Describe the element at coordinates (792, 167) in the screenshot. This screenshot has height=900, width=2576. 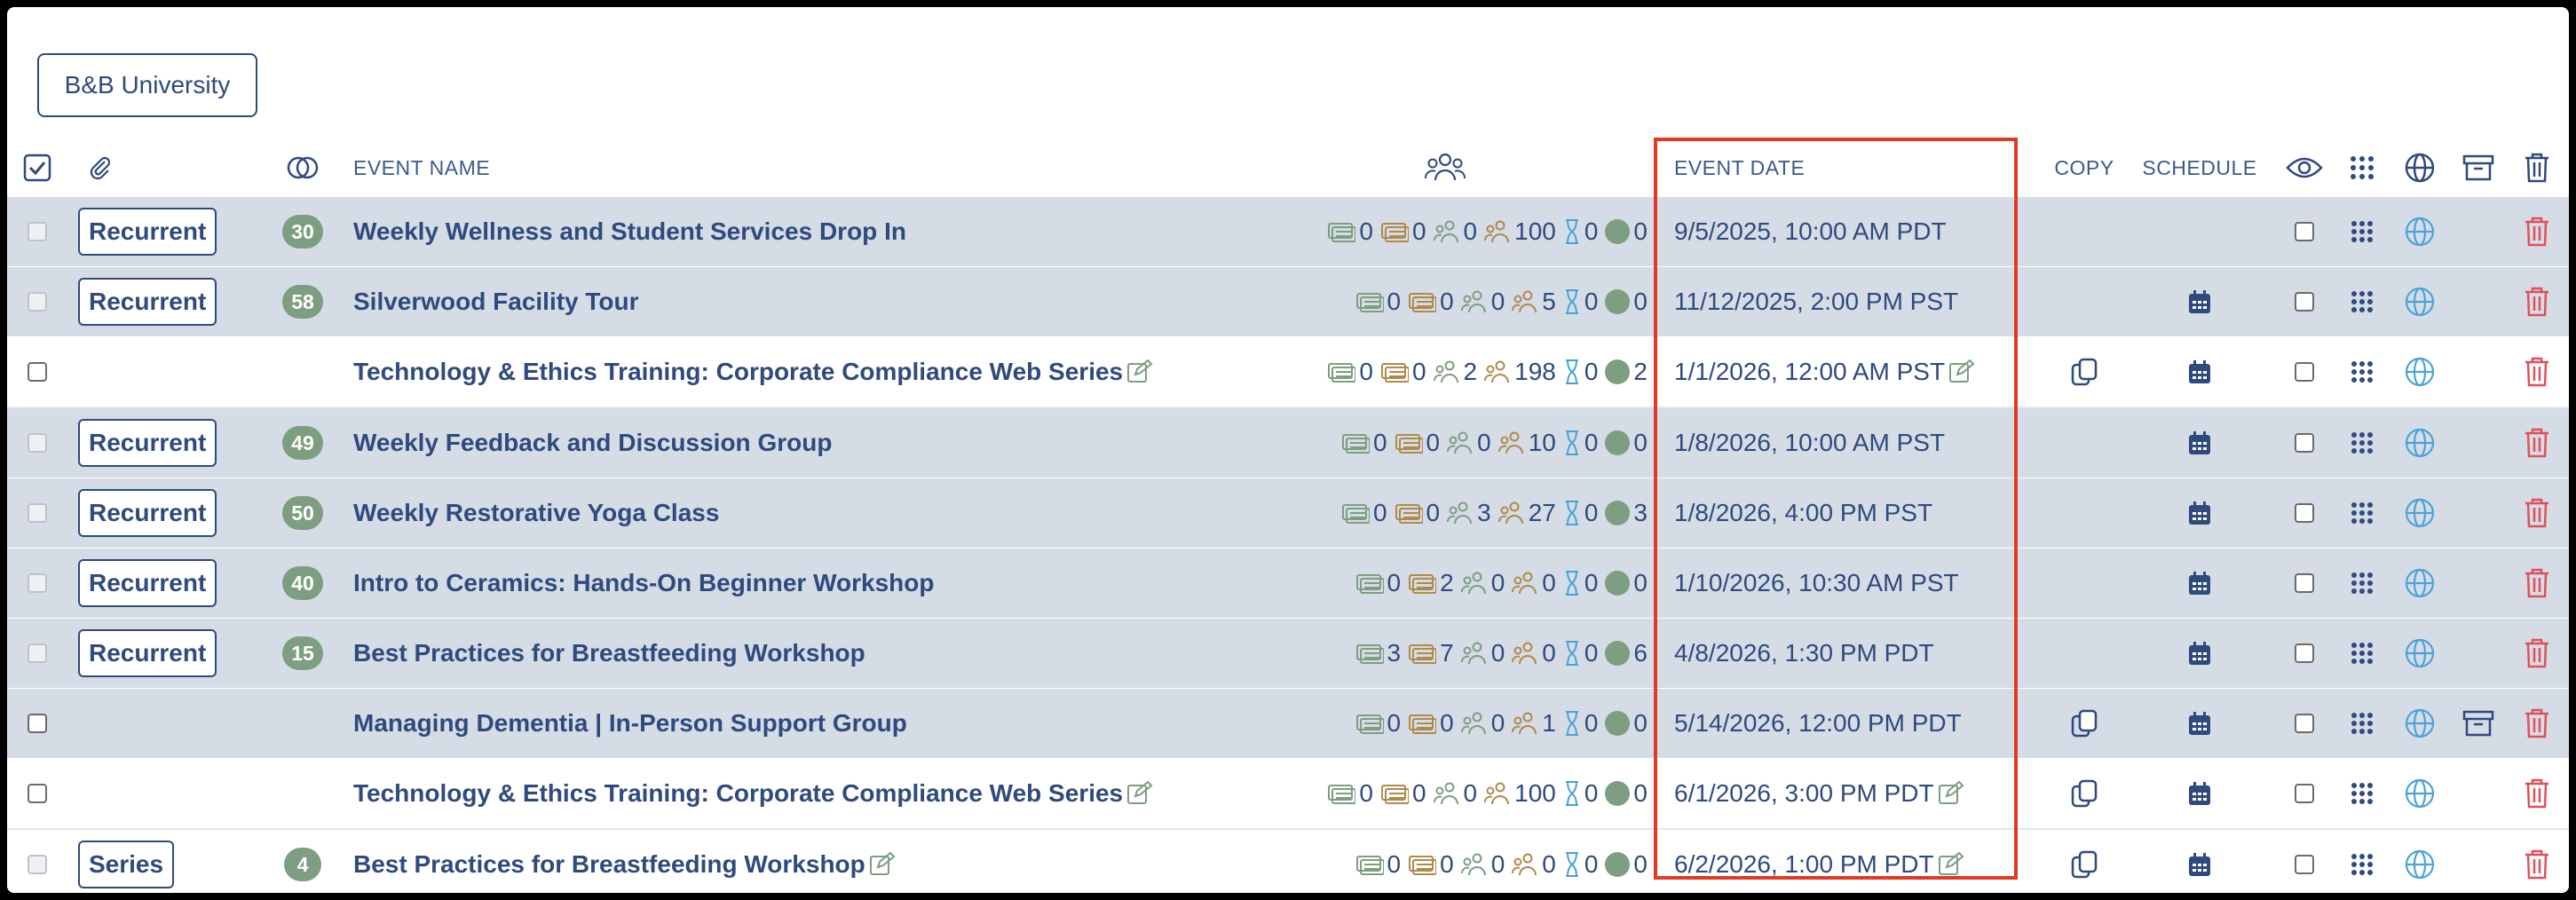
I see `event-name-header: EVENT NAME` at that location.